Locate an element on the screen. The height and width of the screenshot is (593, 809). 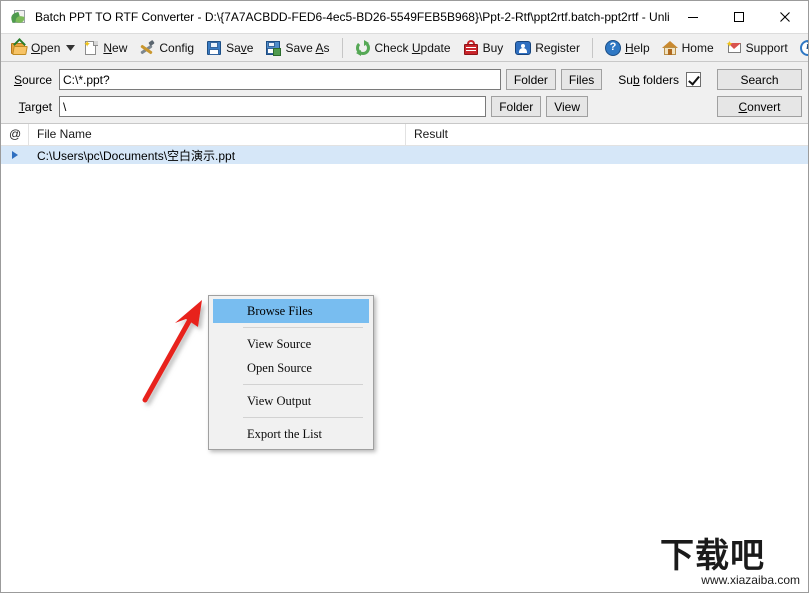
context-menu-item-browse-files: Browse Files is located at coordinates (291, 311).